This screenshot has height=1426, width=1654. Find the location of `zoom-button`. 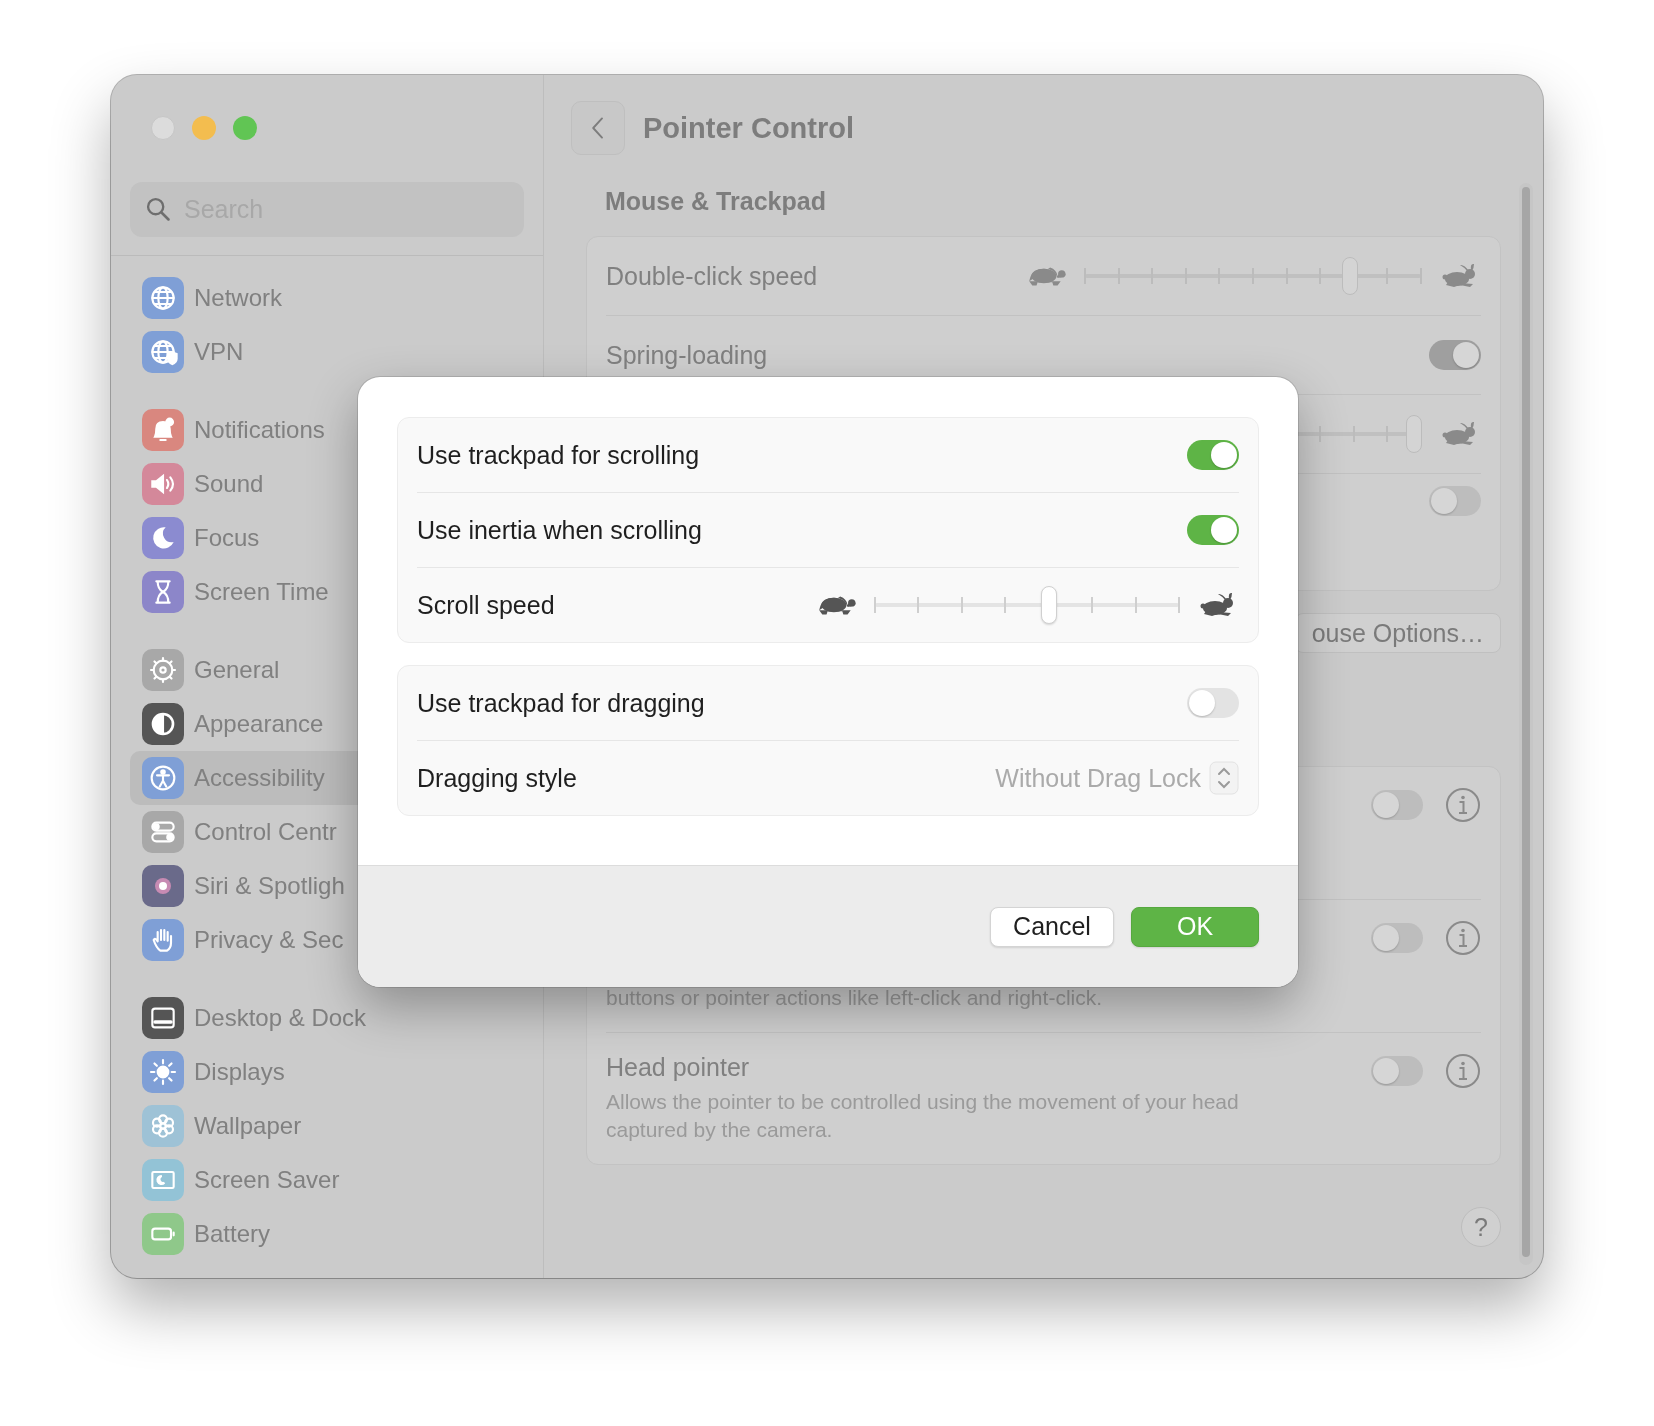

zoom-button is located at coordinates (245, 128).